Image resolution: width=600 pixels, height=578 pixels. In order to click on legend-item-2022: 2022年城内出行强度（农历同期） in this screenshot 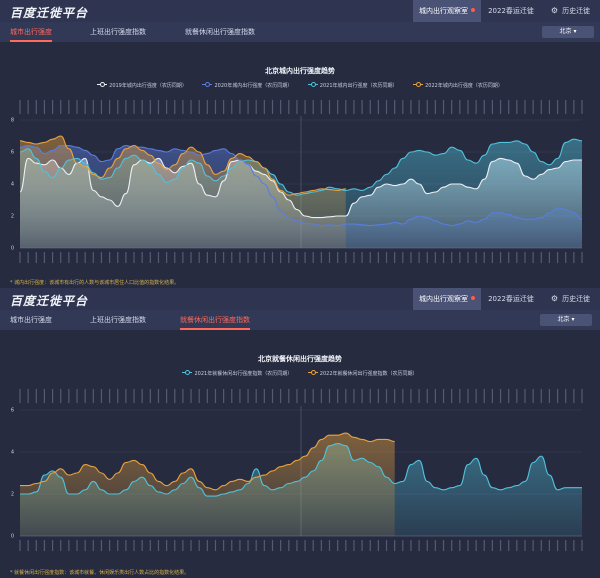, I will do `click(458, 85)`.